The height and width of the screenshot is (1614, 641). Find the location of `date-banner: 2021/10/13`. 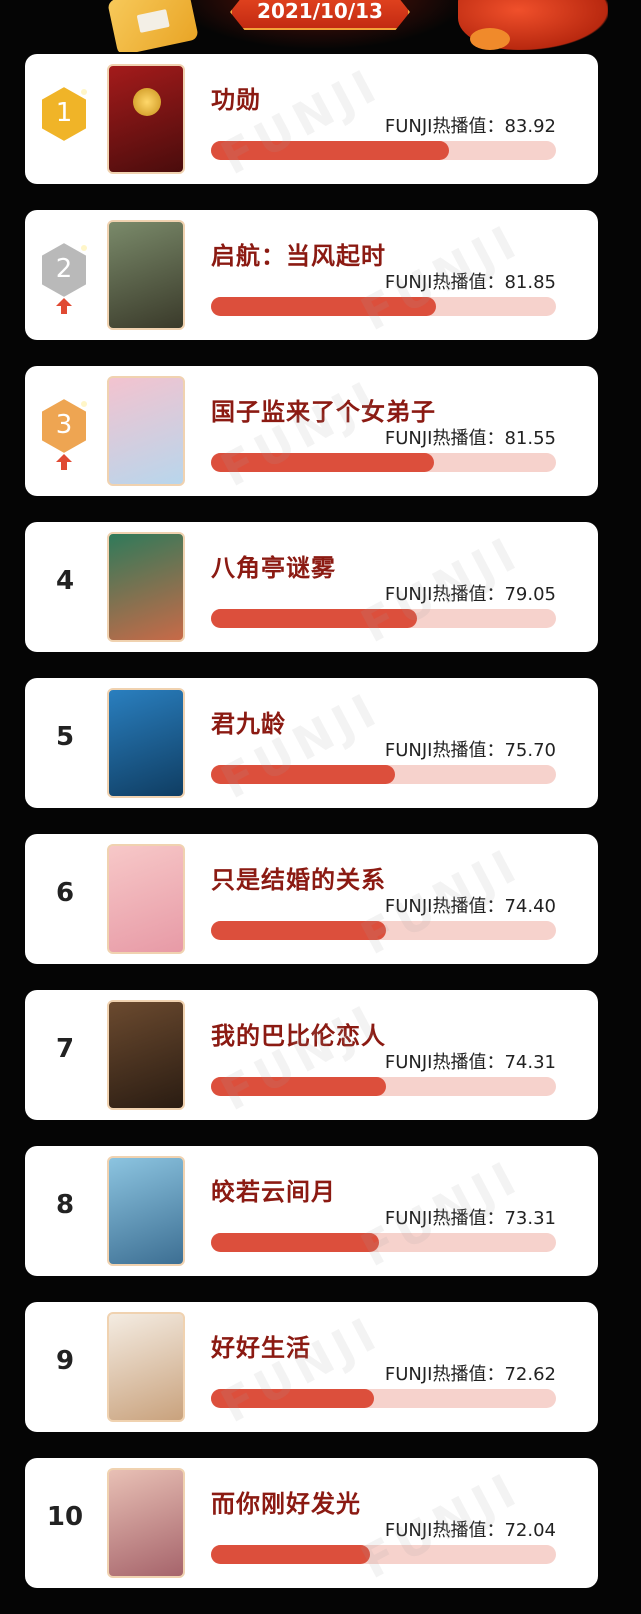

date-banner: 2021/10/13 is located at coordinates (320, 15).